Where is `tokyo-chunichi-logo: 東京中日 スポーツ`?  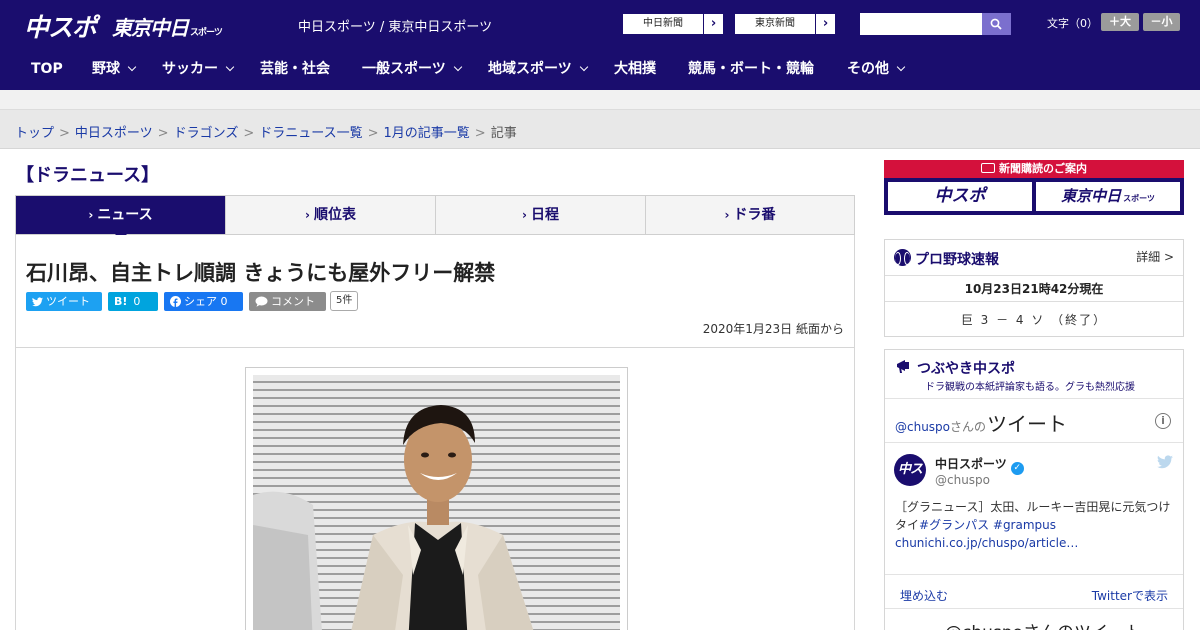
tokyo-chunichi-logo: 東京中日 スポーツ is located at coordinates (167, 26).